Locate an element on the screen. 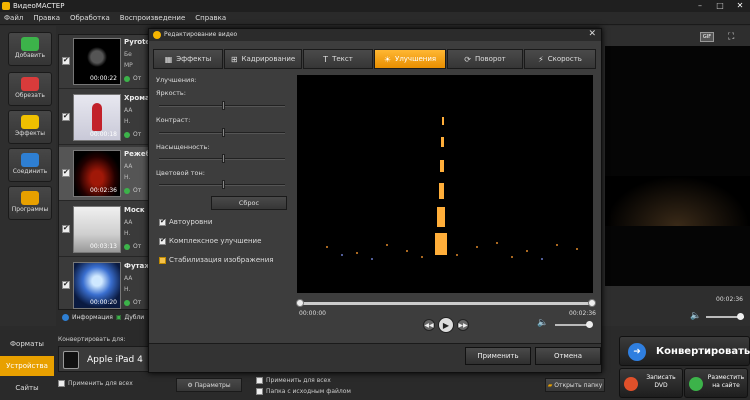  list-footer: Информация ▣ Дубли is located at coordinates (106, 317).